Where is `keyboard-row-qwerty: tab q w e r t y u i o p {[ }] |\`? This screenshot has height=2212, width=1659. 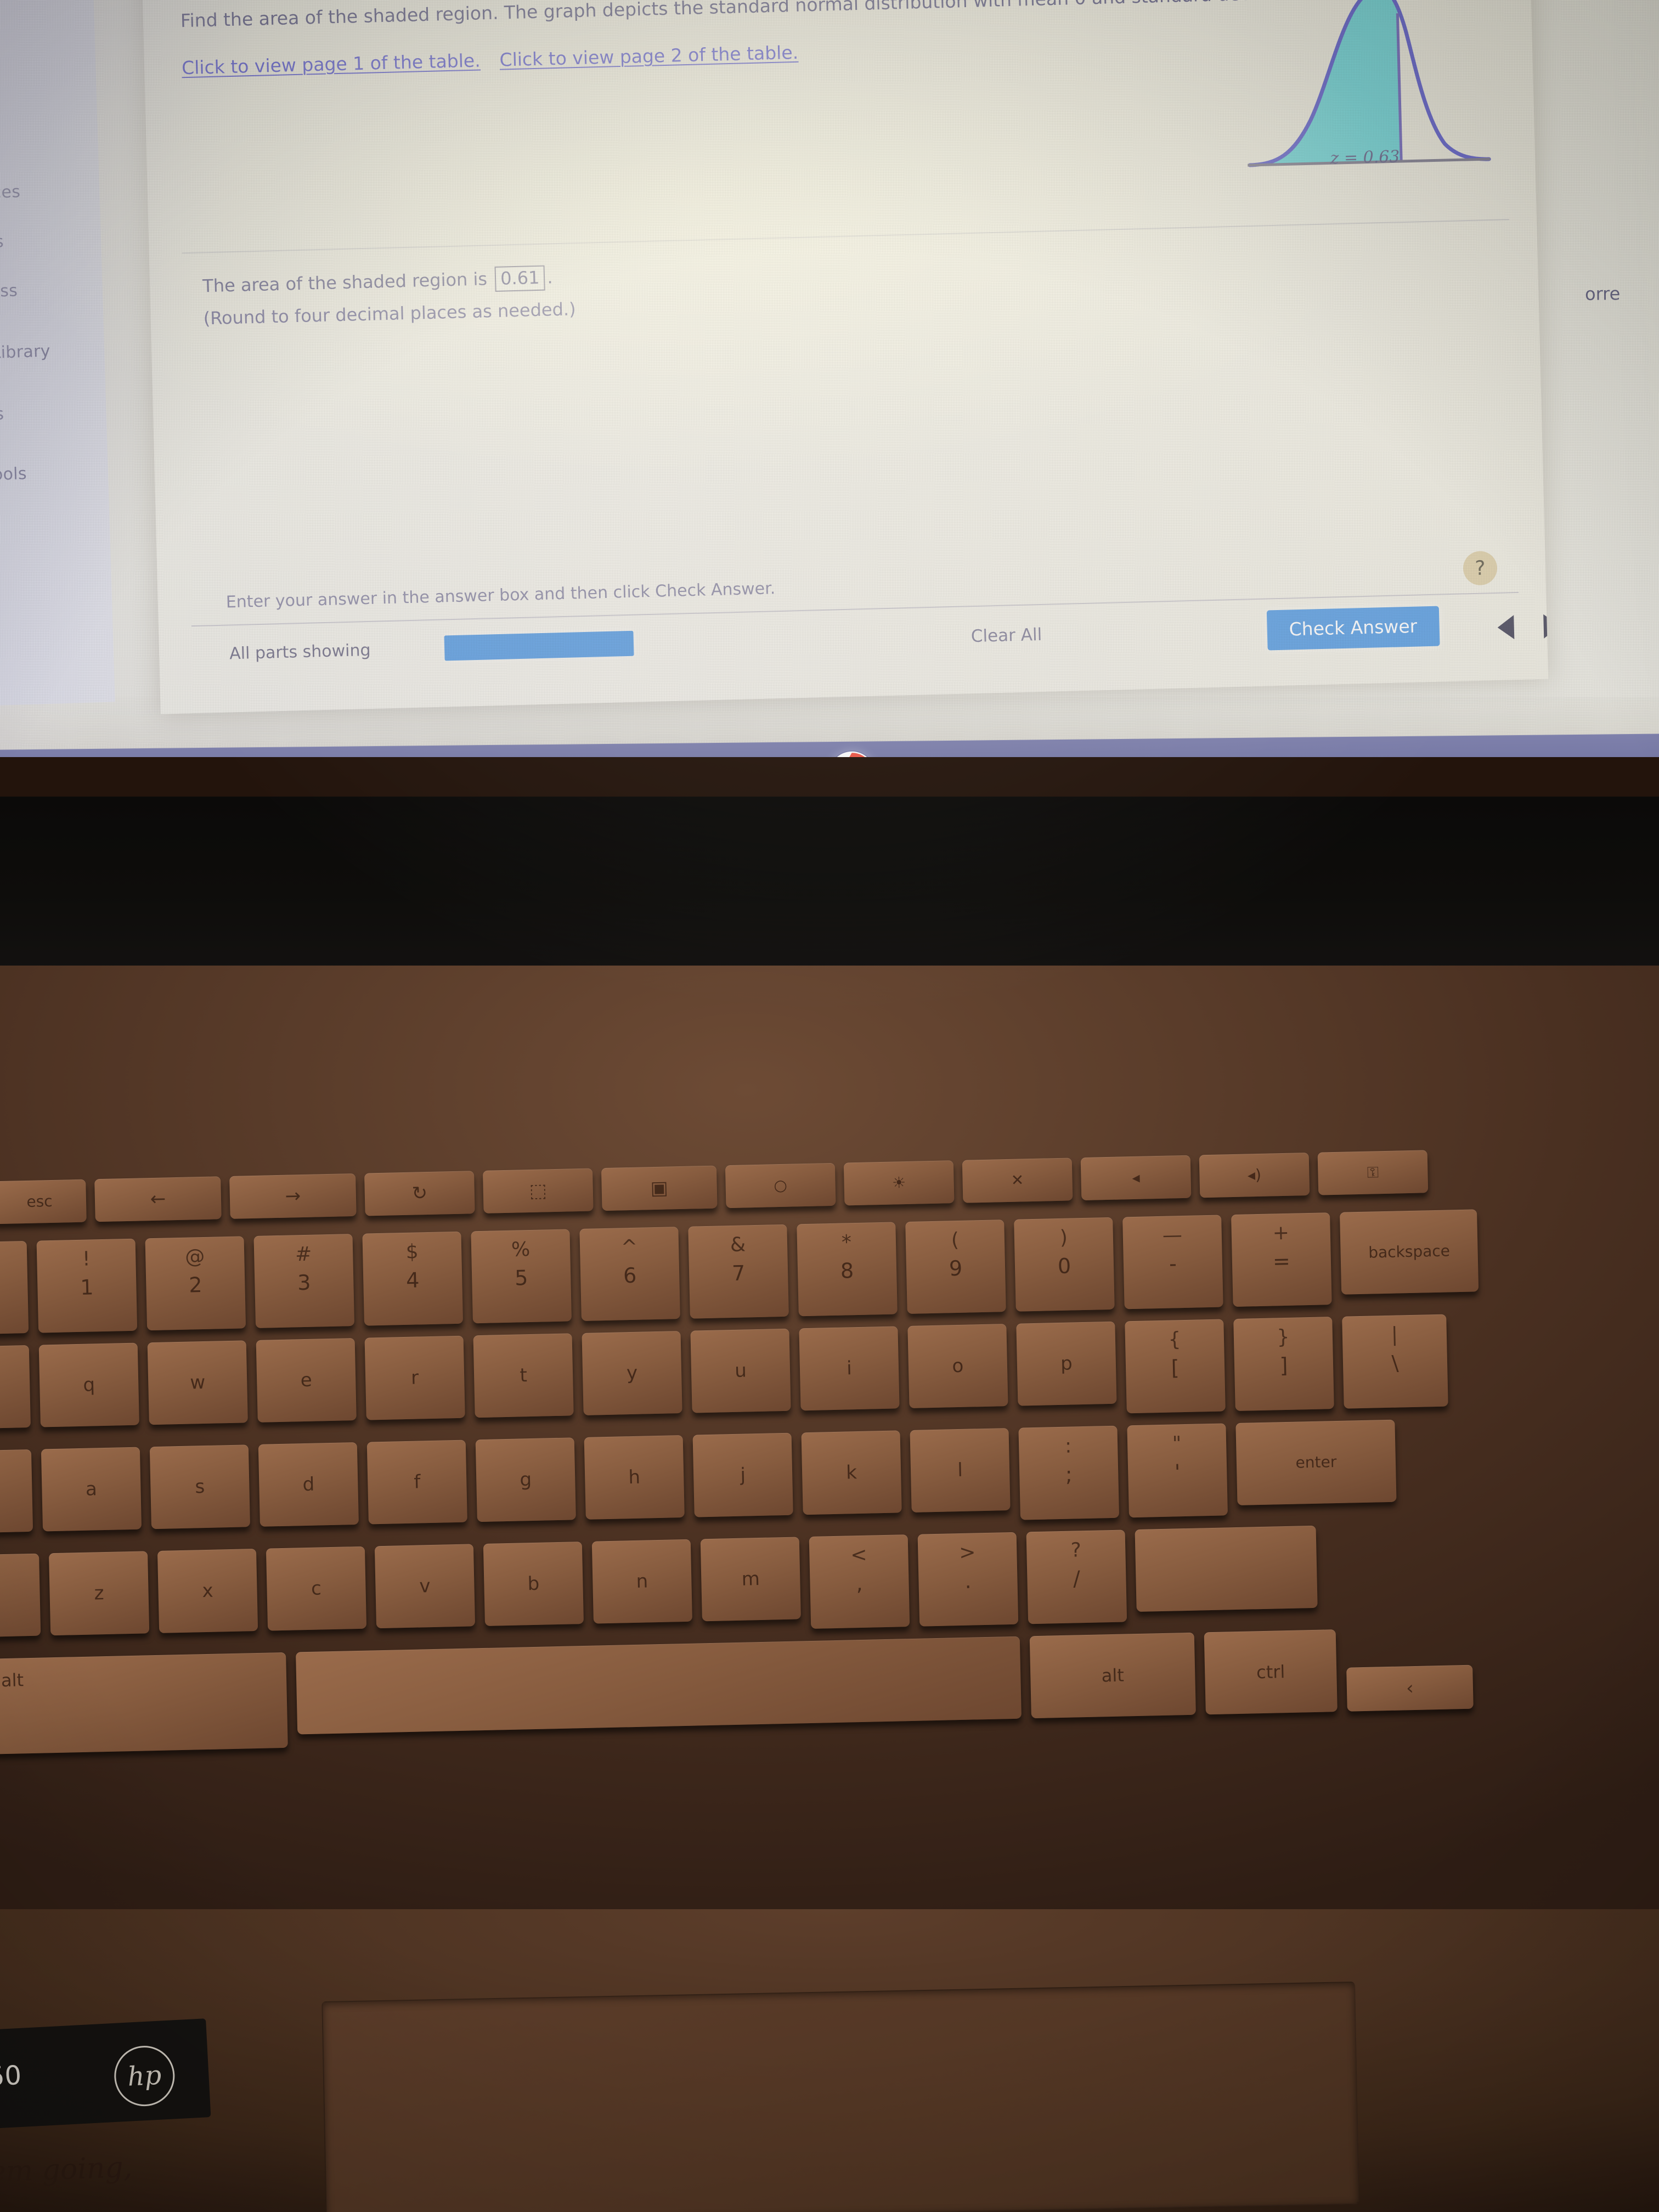
keyboard-row-qwerty: tab q w e r t y u i o p {[ }] |\ is located at coordinates (724, 1377).